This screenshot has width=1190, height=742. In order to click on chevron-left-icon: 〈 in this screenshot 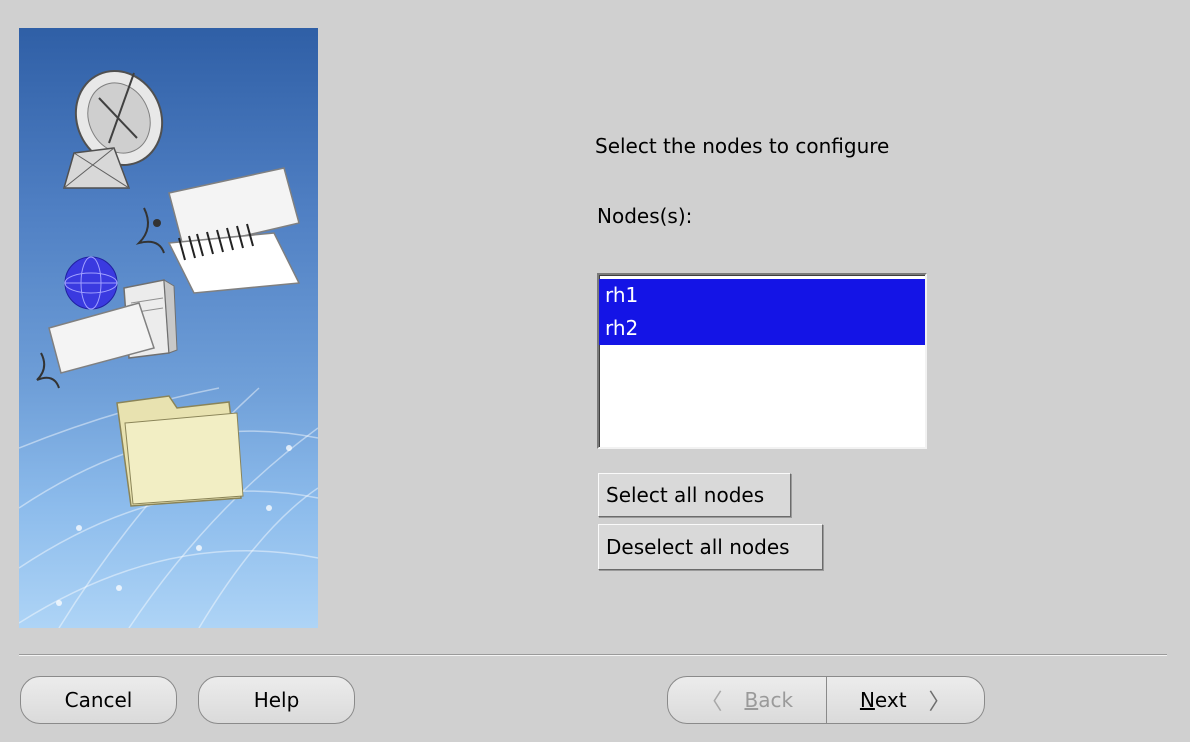, I will do `click(711, 702)`.